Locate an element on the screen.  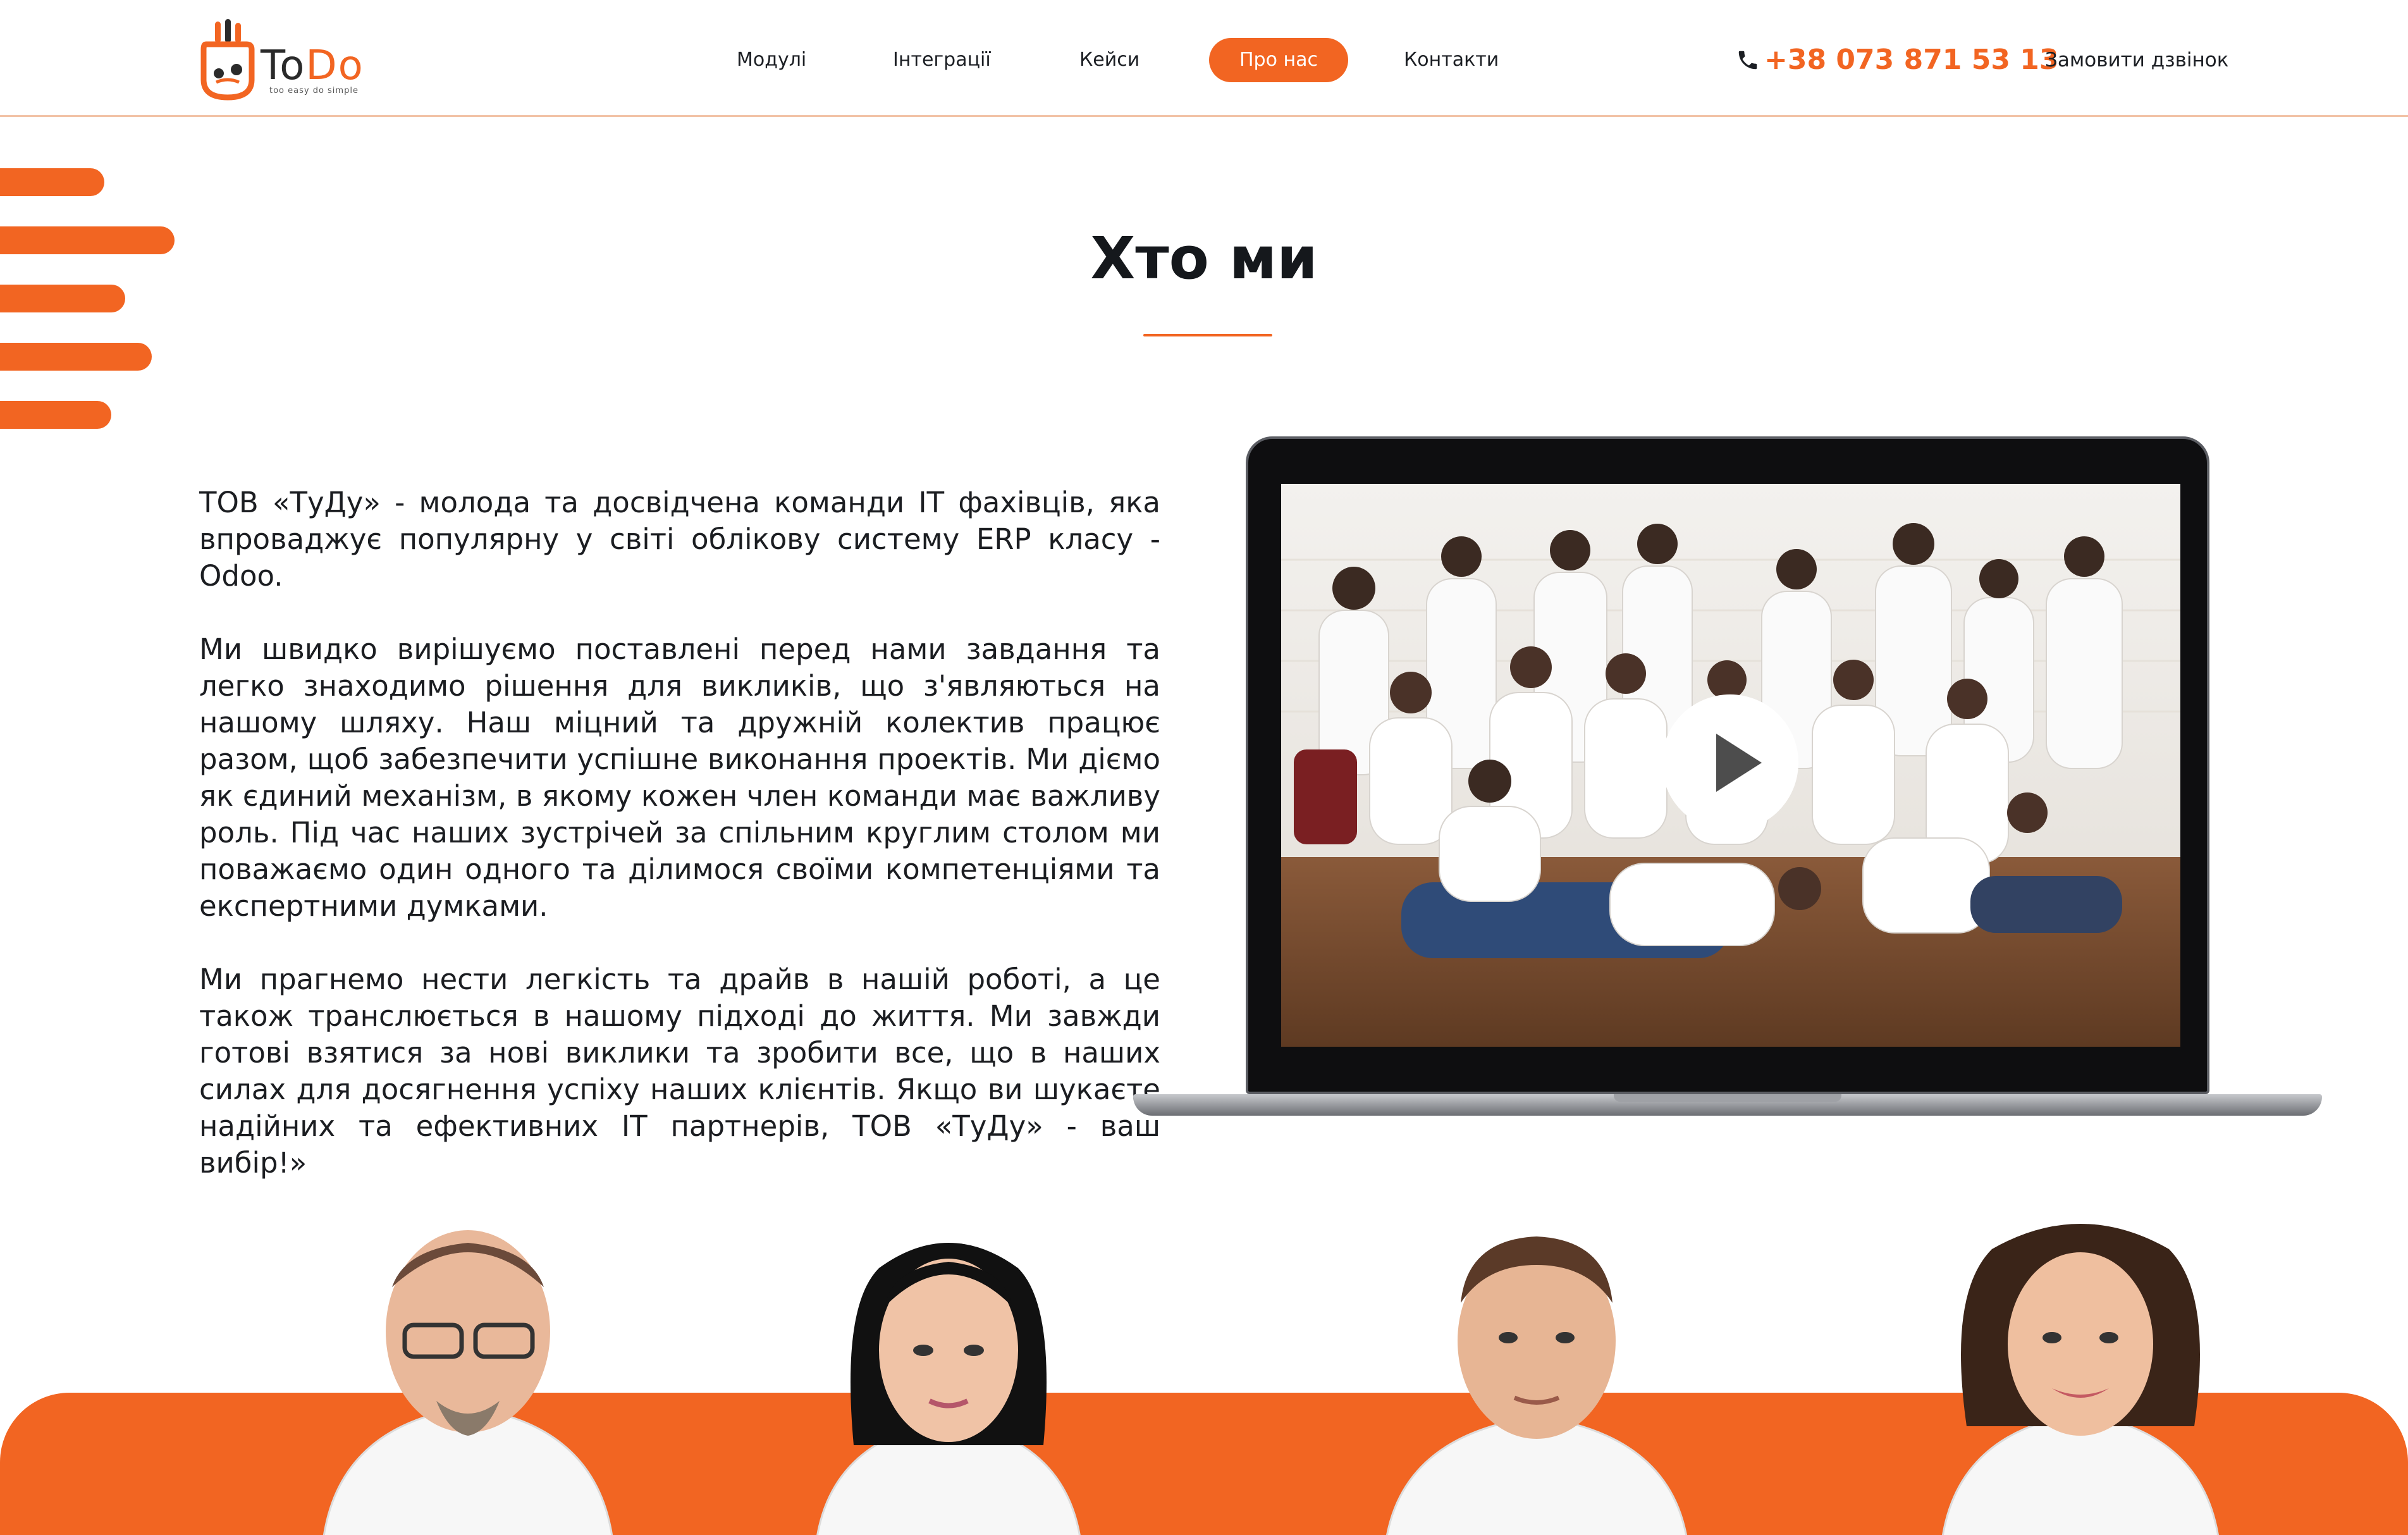
laptop-base-notch is located at coordinates (1727, 1098).